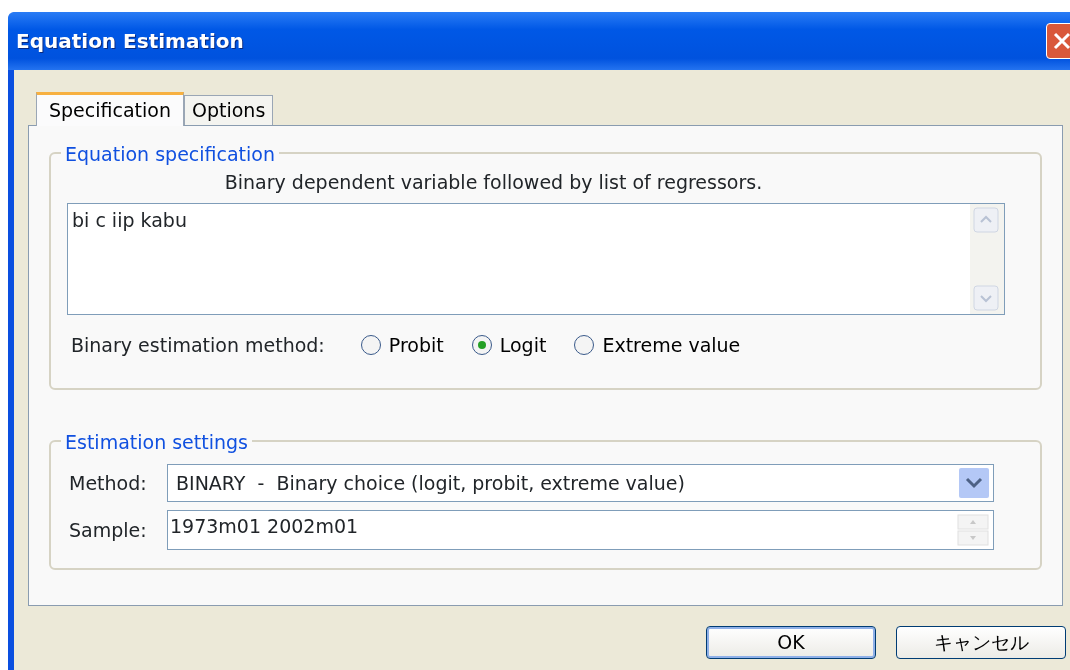  I want to click on sample-field: 1973m01 2002m01, so click(580, 530).